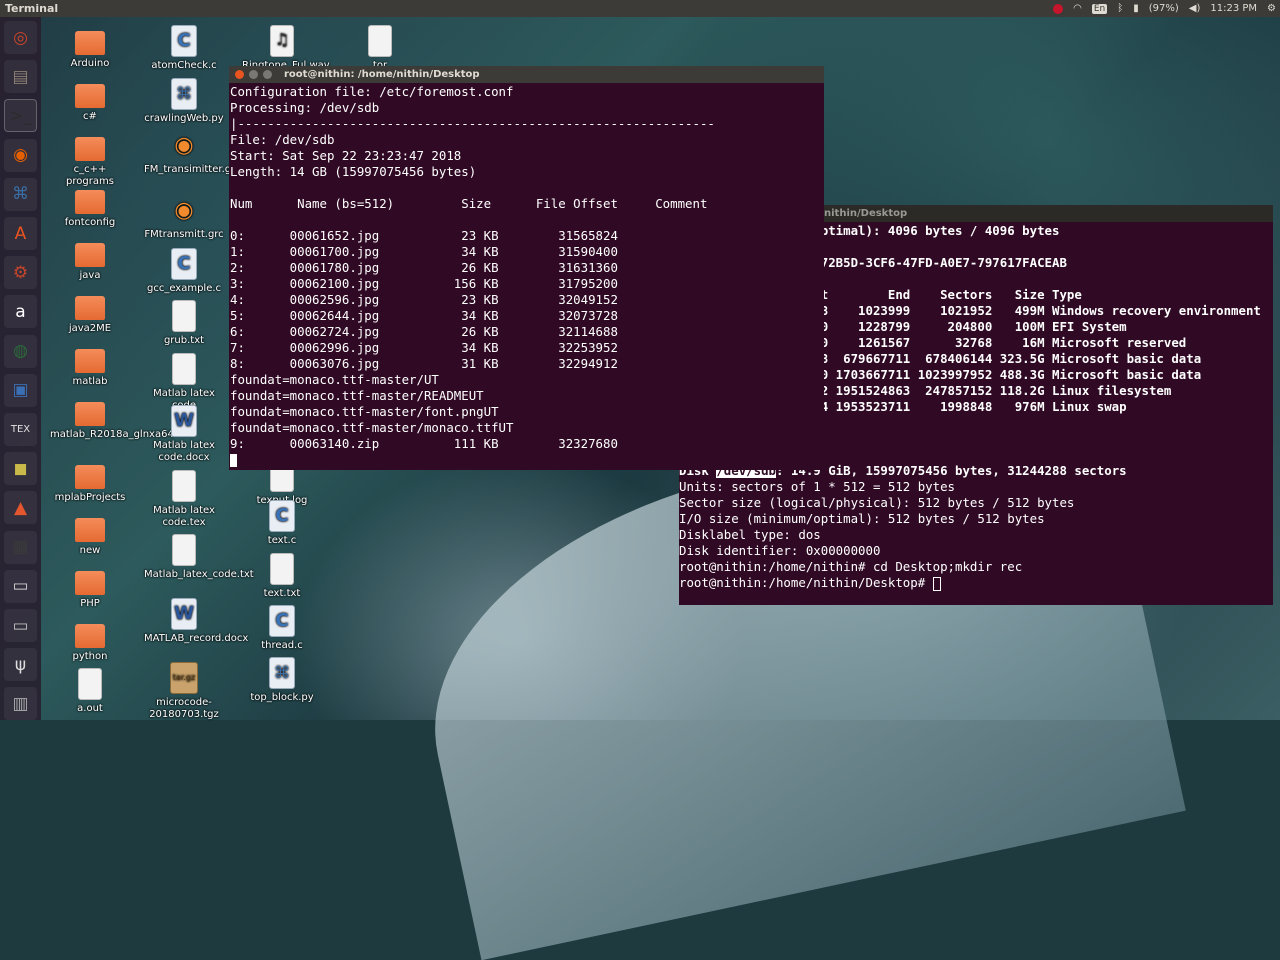  What do you see at coordinates (233, 460) in the screenshot?
I see `terminal-cursor` at bounding box center [233, 460].